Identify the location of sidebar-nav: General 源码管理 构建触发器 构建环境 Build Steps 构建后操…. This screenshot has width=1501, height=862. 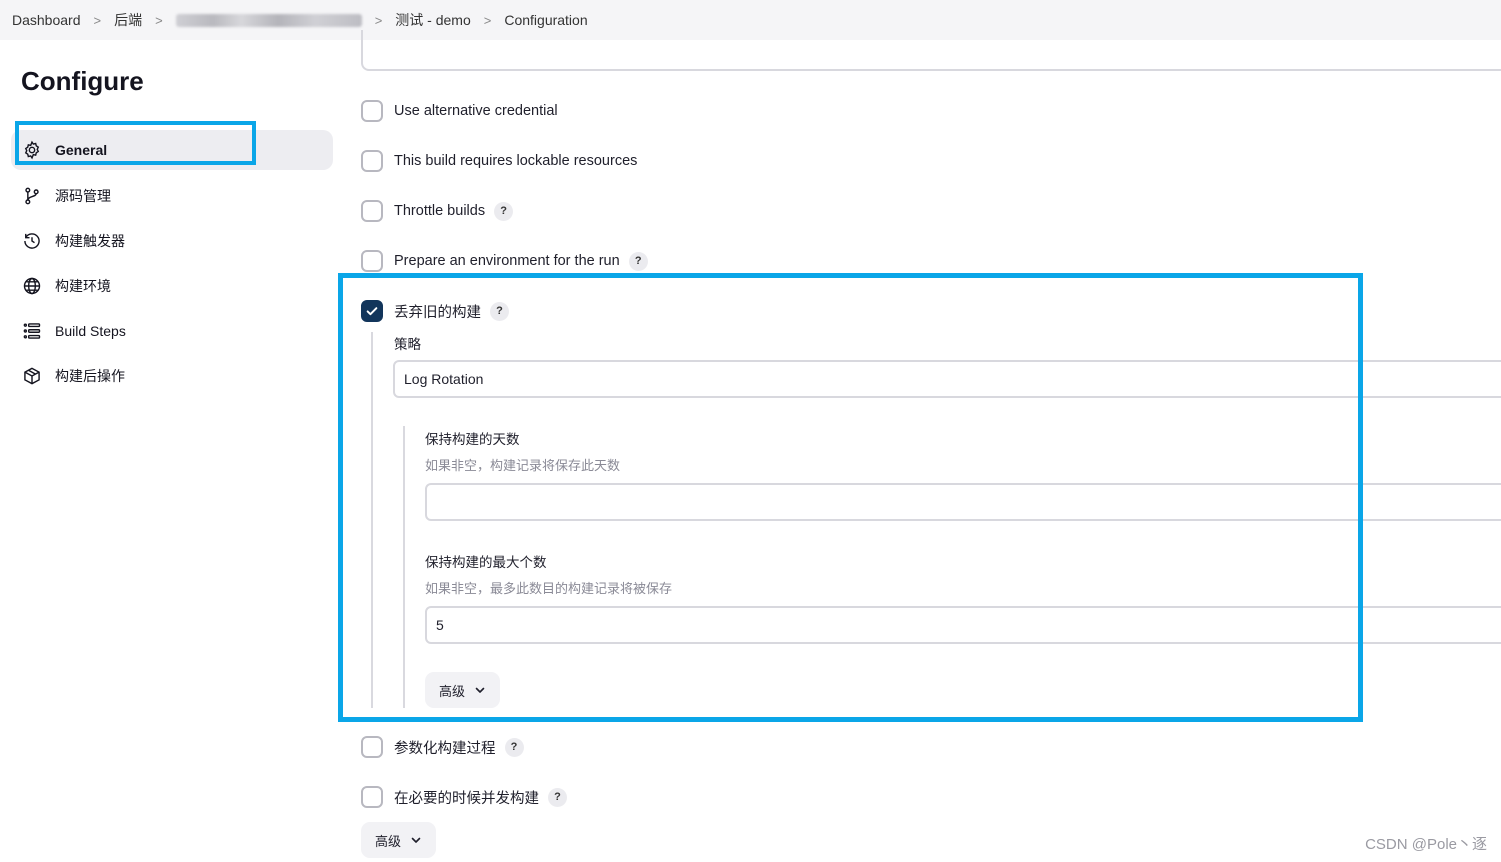
(172, 266).